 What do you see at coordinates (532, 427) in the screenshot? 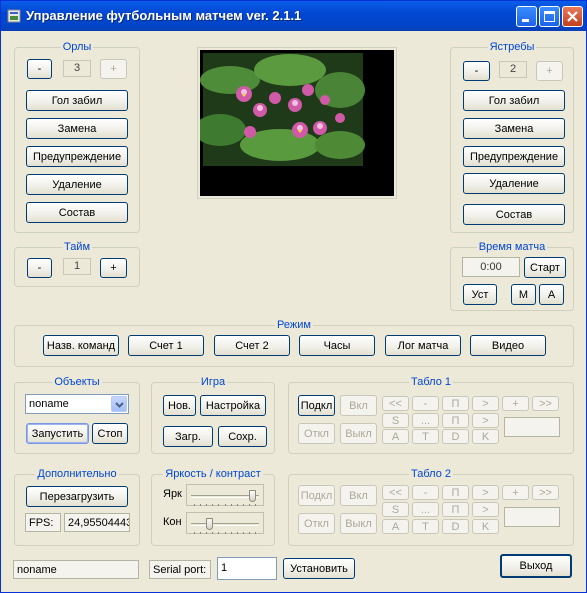
I see `board1-text-input` at bounding box center [532, 427].